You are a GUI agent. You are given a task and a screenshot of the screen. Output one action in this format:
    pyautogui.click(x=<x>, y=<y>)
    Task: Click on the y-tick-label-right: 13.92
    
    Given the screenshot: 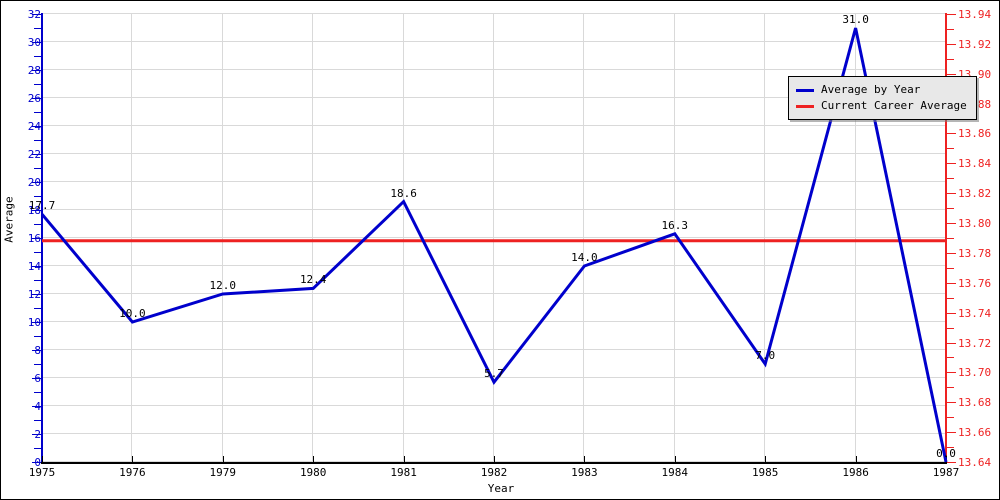 What is the action you would take?
    pyautogui.click(x=975, y=44)
    